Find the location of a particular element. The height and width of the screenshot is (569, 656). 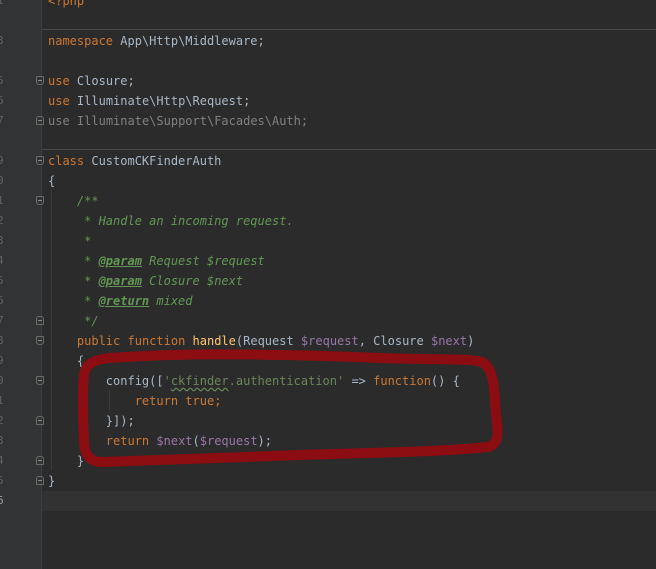

import-name: Illuminate\Http\Request; is located at coordinates (163, 101).